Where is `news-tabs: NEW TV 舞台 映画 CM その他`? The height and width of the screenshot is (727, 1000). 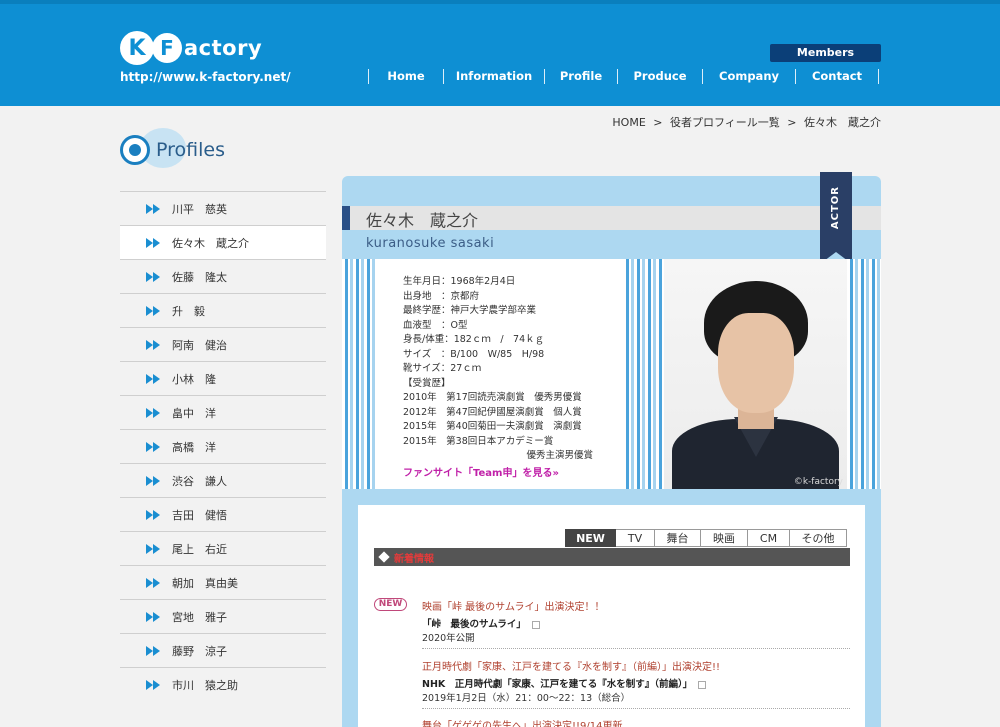
news-tabs: NEW TV 舞台 映画 CM その他 is located at coordinates (706, 538).